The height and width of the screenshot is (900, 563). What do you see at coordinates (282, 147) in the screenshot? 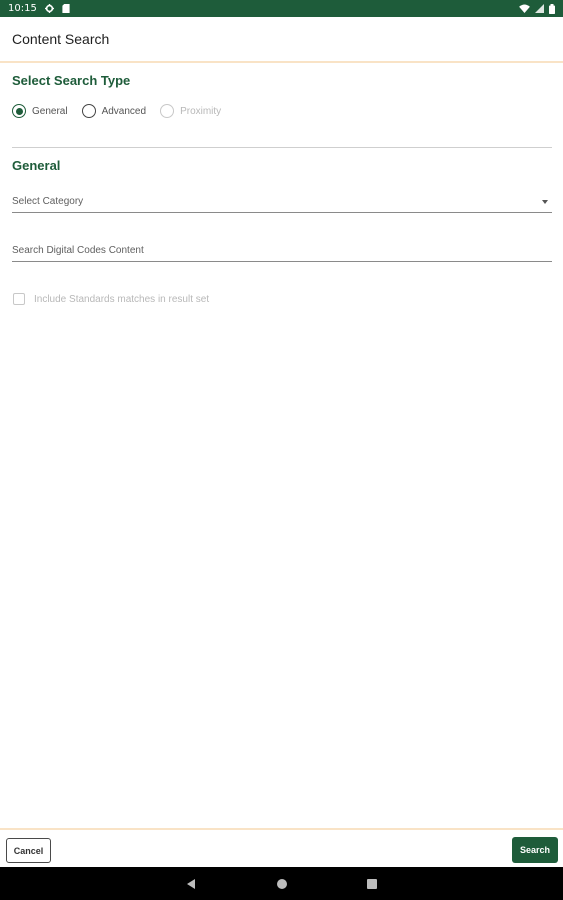
I see `section-divider` at bounding box center [282, 147].